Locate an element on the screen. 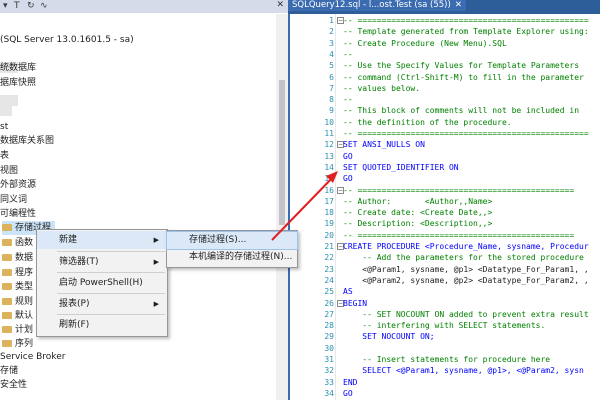  code-line: AS is located at coordinates (348, 292).